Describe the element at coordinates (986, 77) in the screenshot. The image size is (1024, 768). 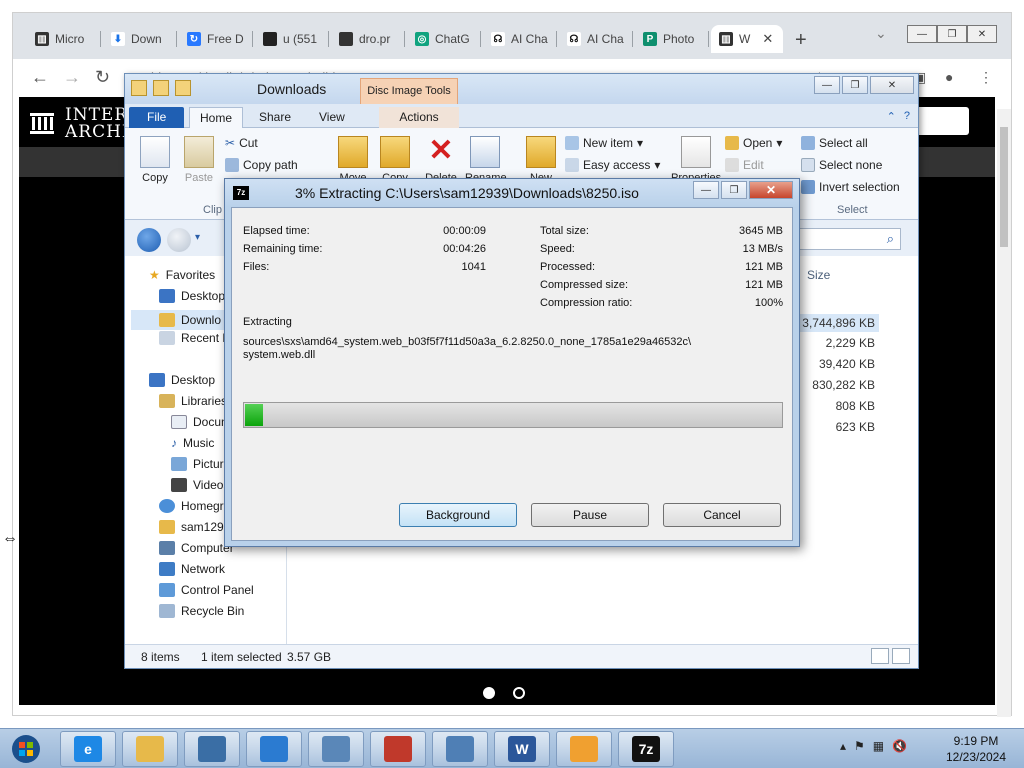
I see `menu-icon: ⋮` at that location.